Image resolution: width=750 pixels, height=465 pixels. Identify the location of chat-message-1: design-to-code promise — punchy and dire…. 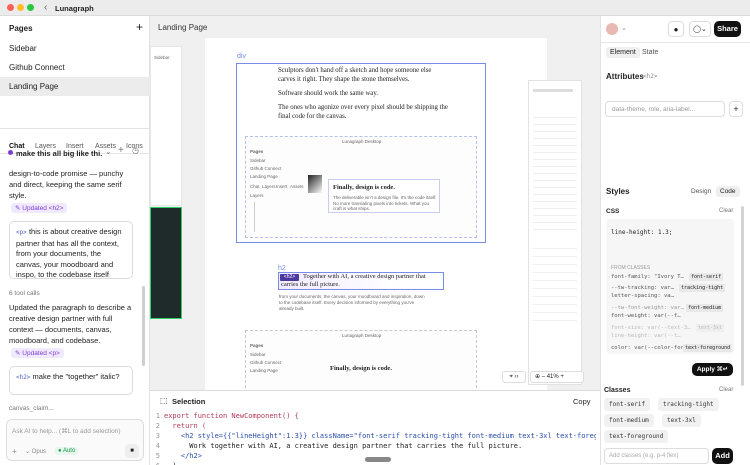
(66, 184).